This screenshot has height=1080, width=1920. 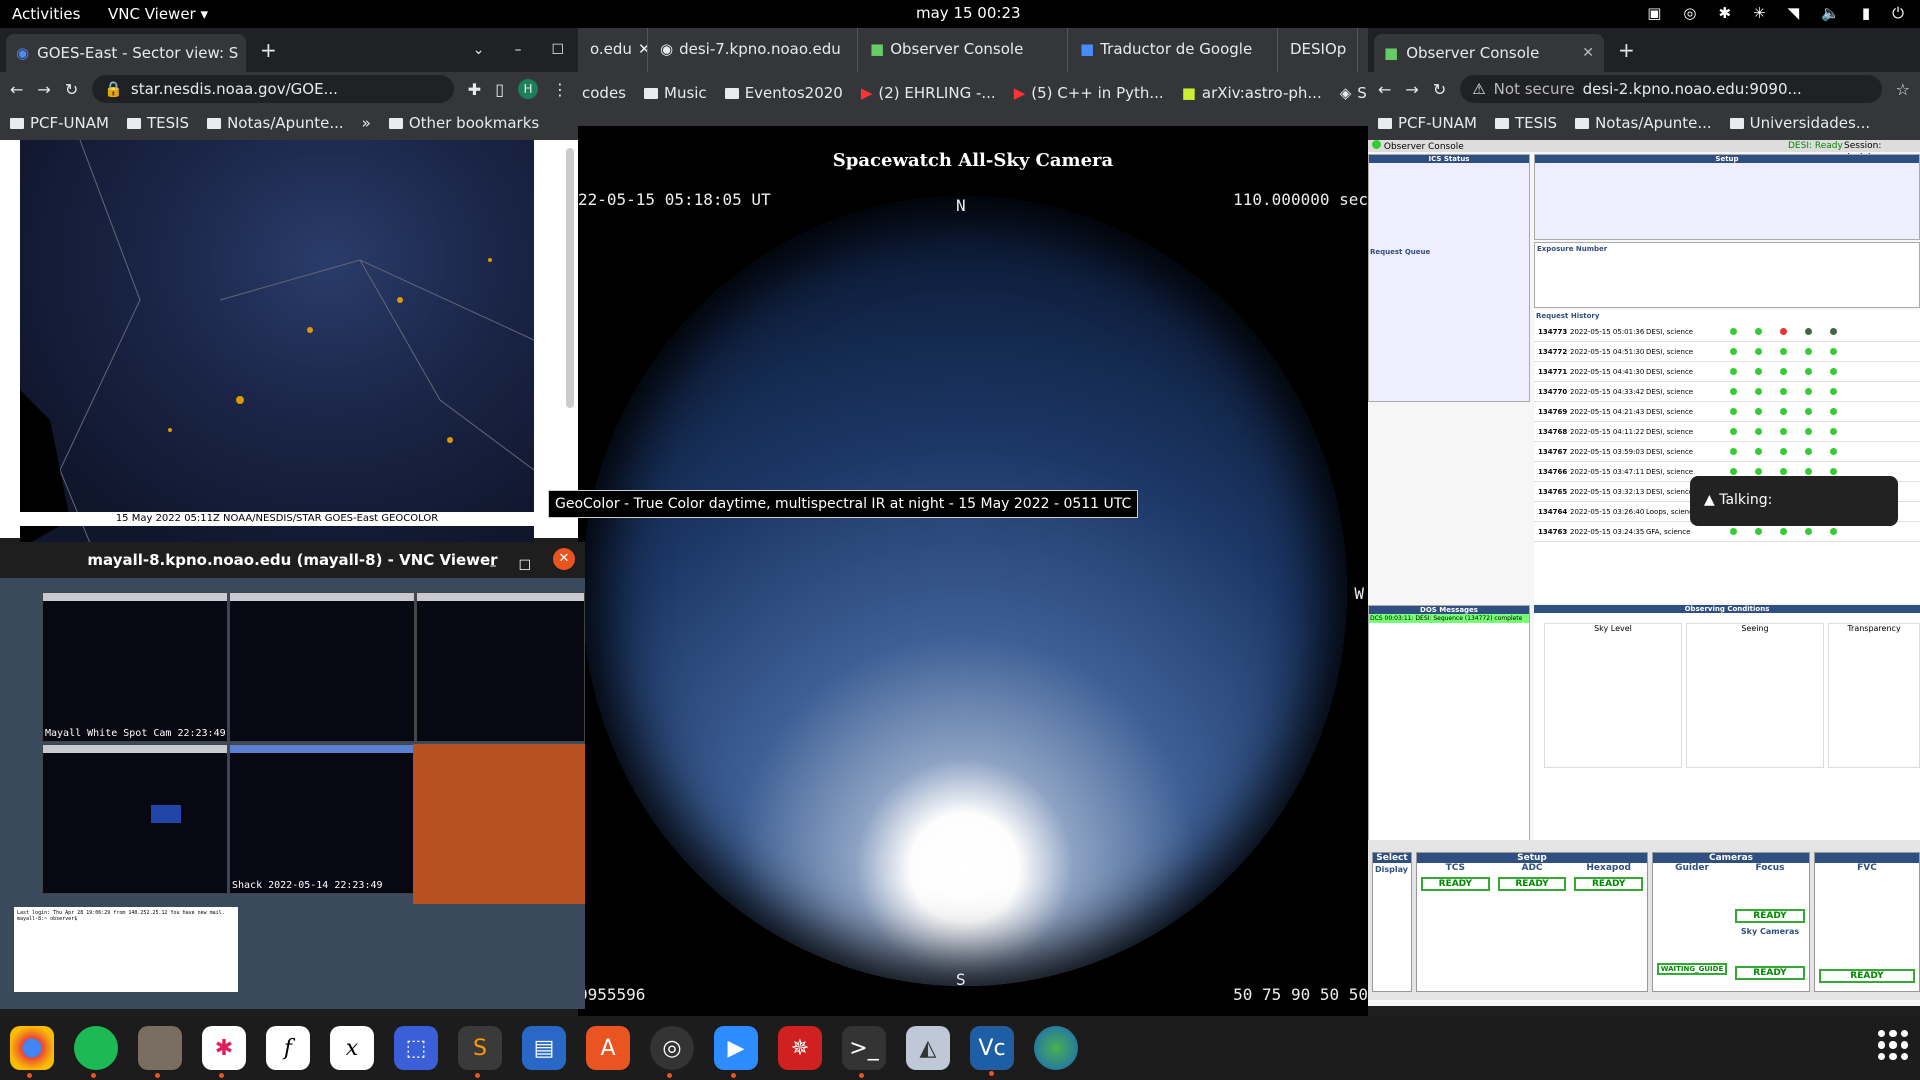 I want to click on zoom-icon: ▶, so click(x=736, y=1052).